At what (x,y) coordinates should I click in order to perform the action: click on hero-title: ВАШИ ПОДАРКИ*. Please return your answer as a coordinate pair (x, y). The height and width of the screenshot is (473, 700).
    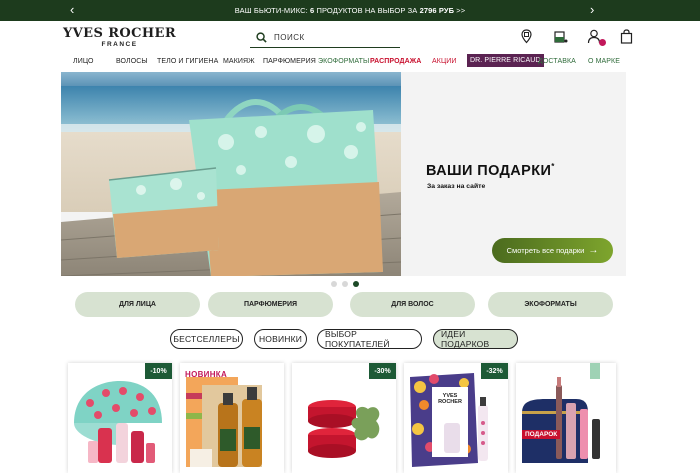
    Looking at the image, I should click on (490, 170).